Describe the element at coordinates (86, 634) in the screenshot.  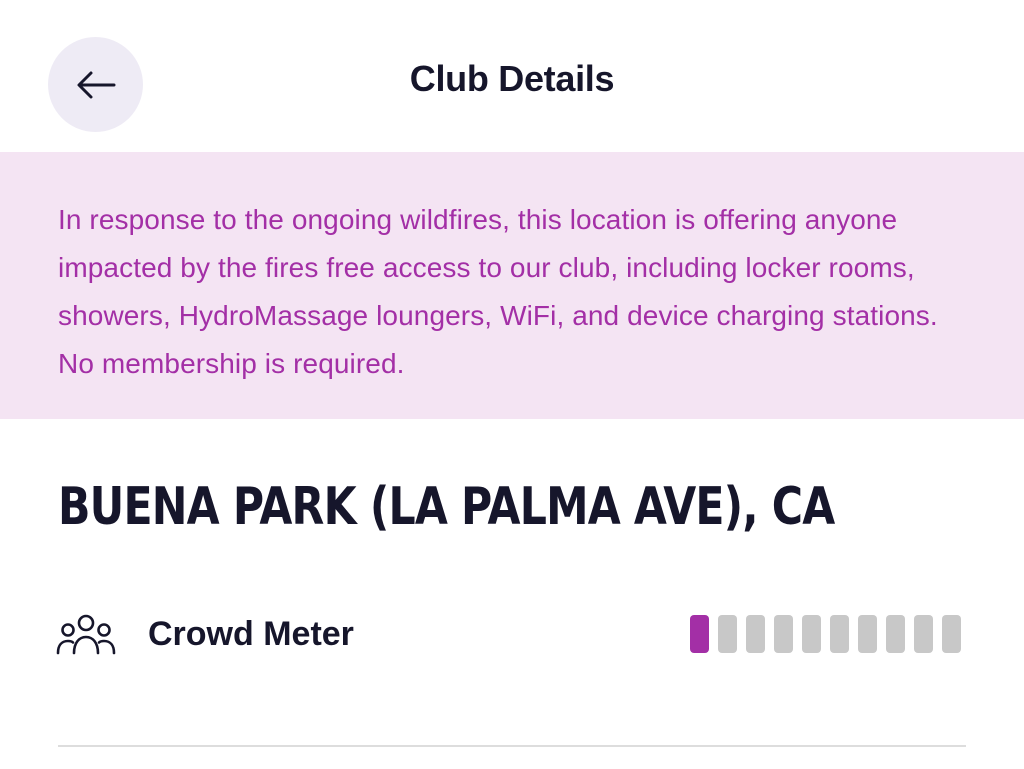
I see `people-group-icon` at that location.